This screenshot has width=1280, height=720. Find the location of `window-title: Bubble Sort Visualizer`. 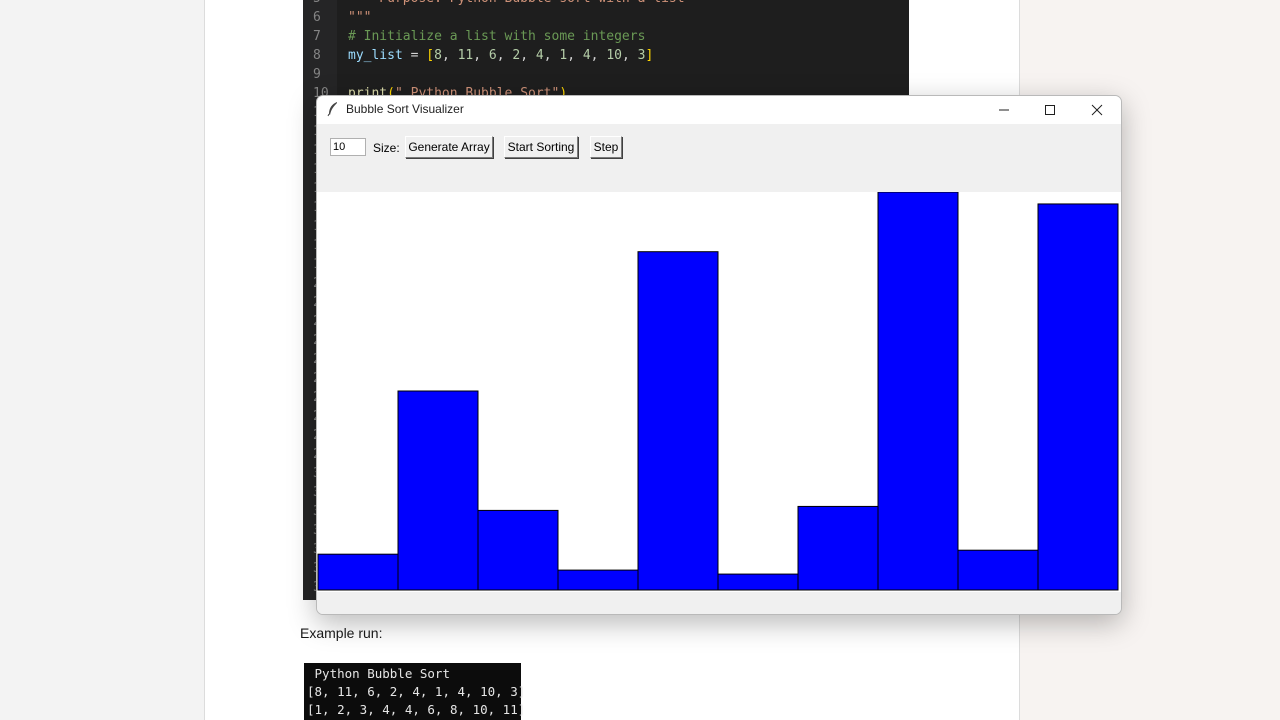

window-title: Bubble Sort Visualizer is located at coordinates (405, 109).